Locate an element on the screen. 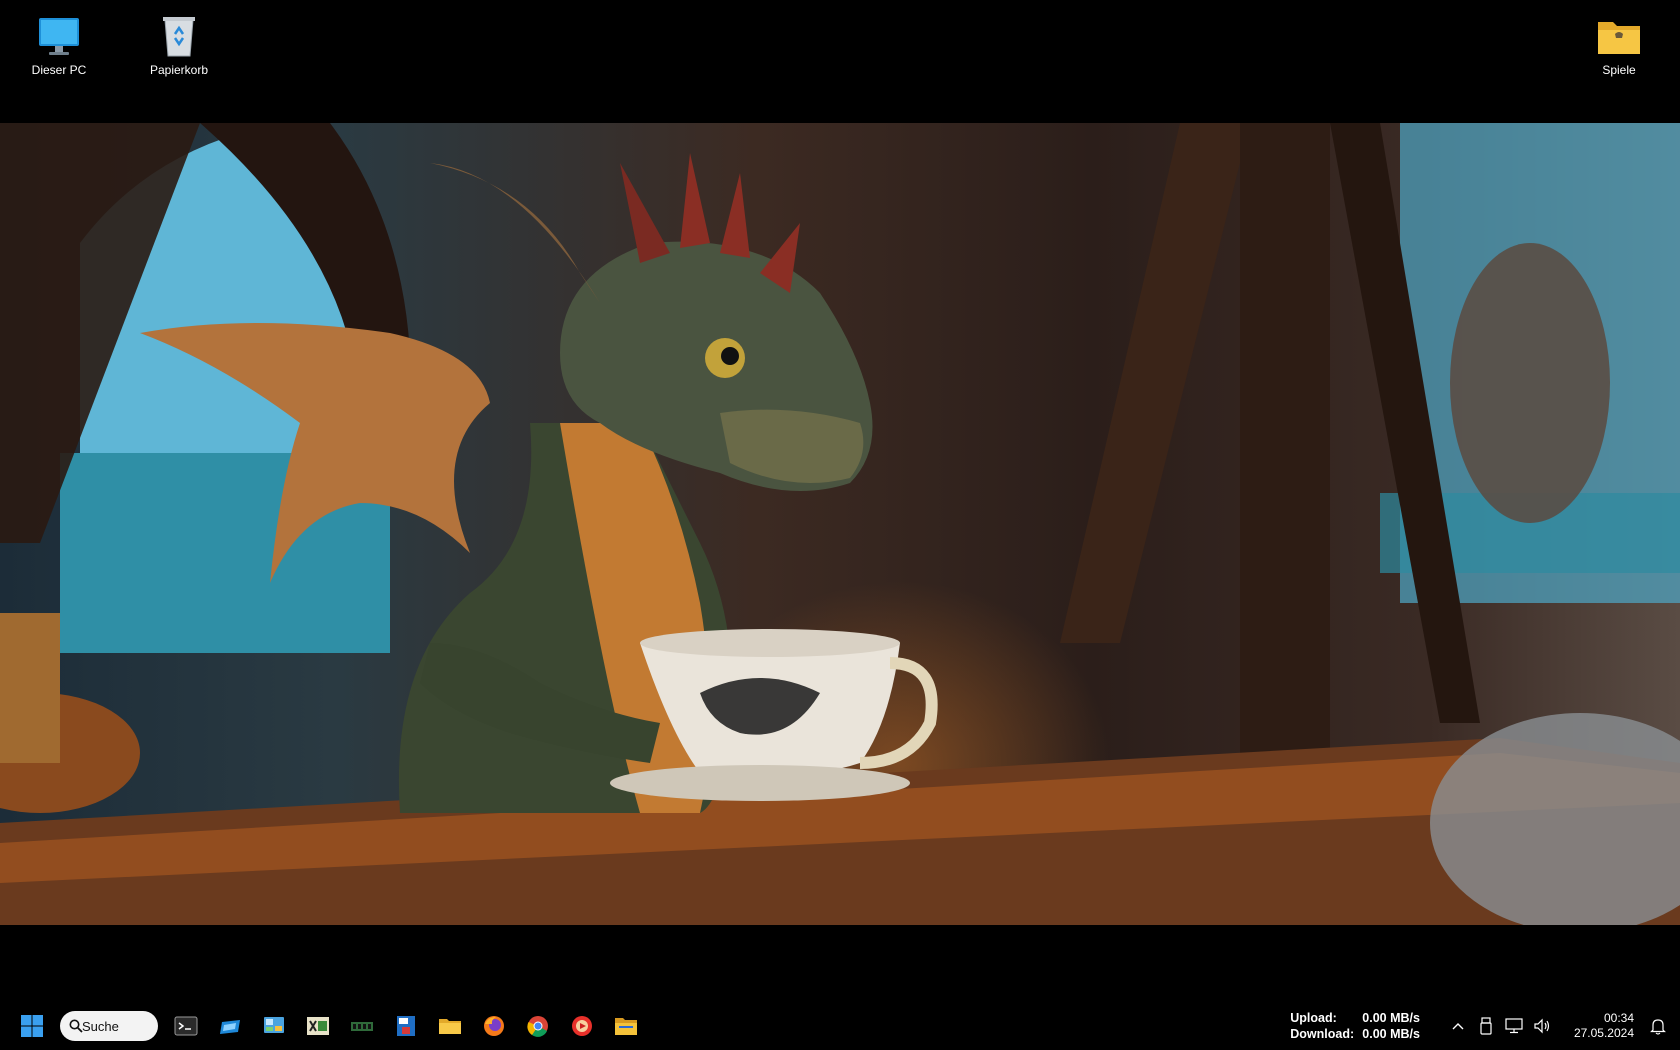 The width and height of the screenshot is (1680, 1050). usb-device-button is located at coordinates (1486, 1026).